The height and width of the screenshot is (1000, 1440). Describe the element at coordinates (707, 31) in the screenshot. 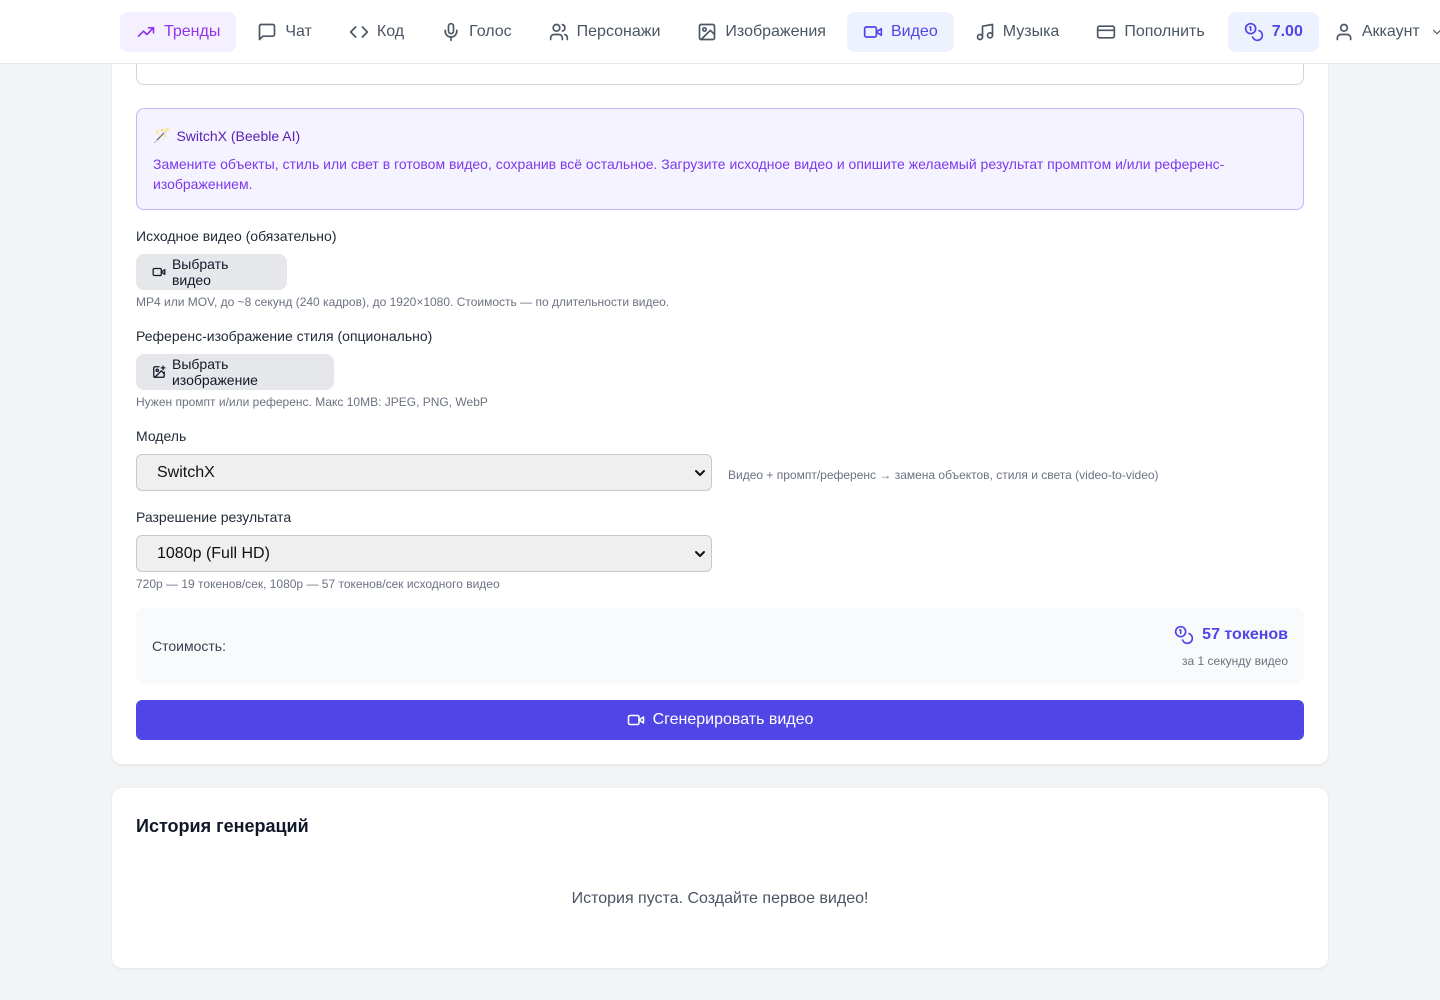

I see `image-icon` at that location.